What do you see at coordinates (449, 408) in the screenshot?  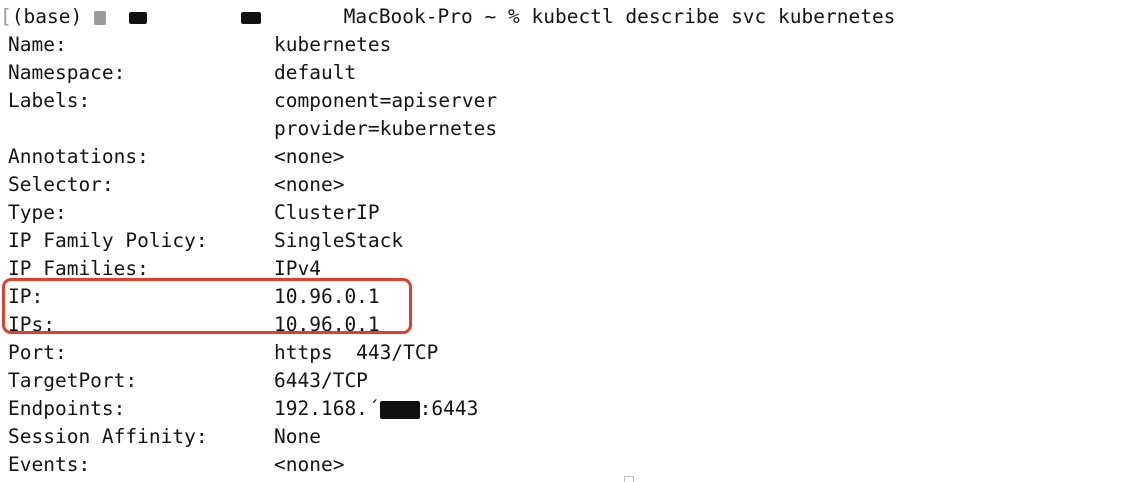 I see `endpoint-suffix: :6443` at bounding box center [449, 408].